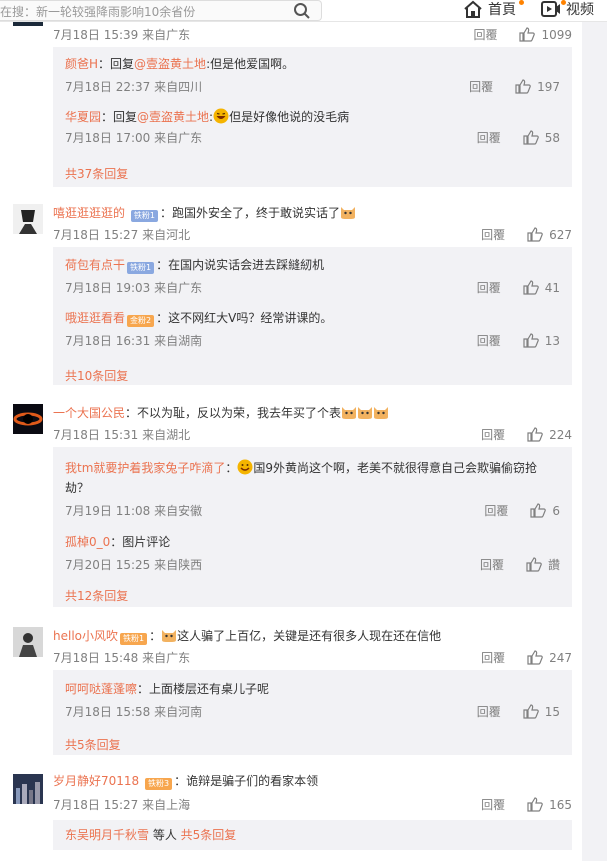 This screenshot has height=861, width=607. Describe the element at coordinates (560, 804) in the screenshot. I see `like-count: 165` at that location.